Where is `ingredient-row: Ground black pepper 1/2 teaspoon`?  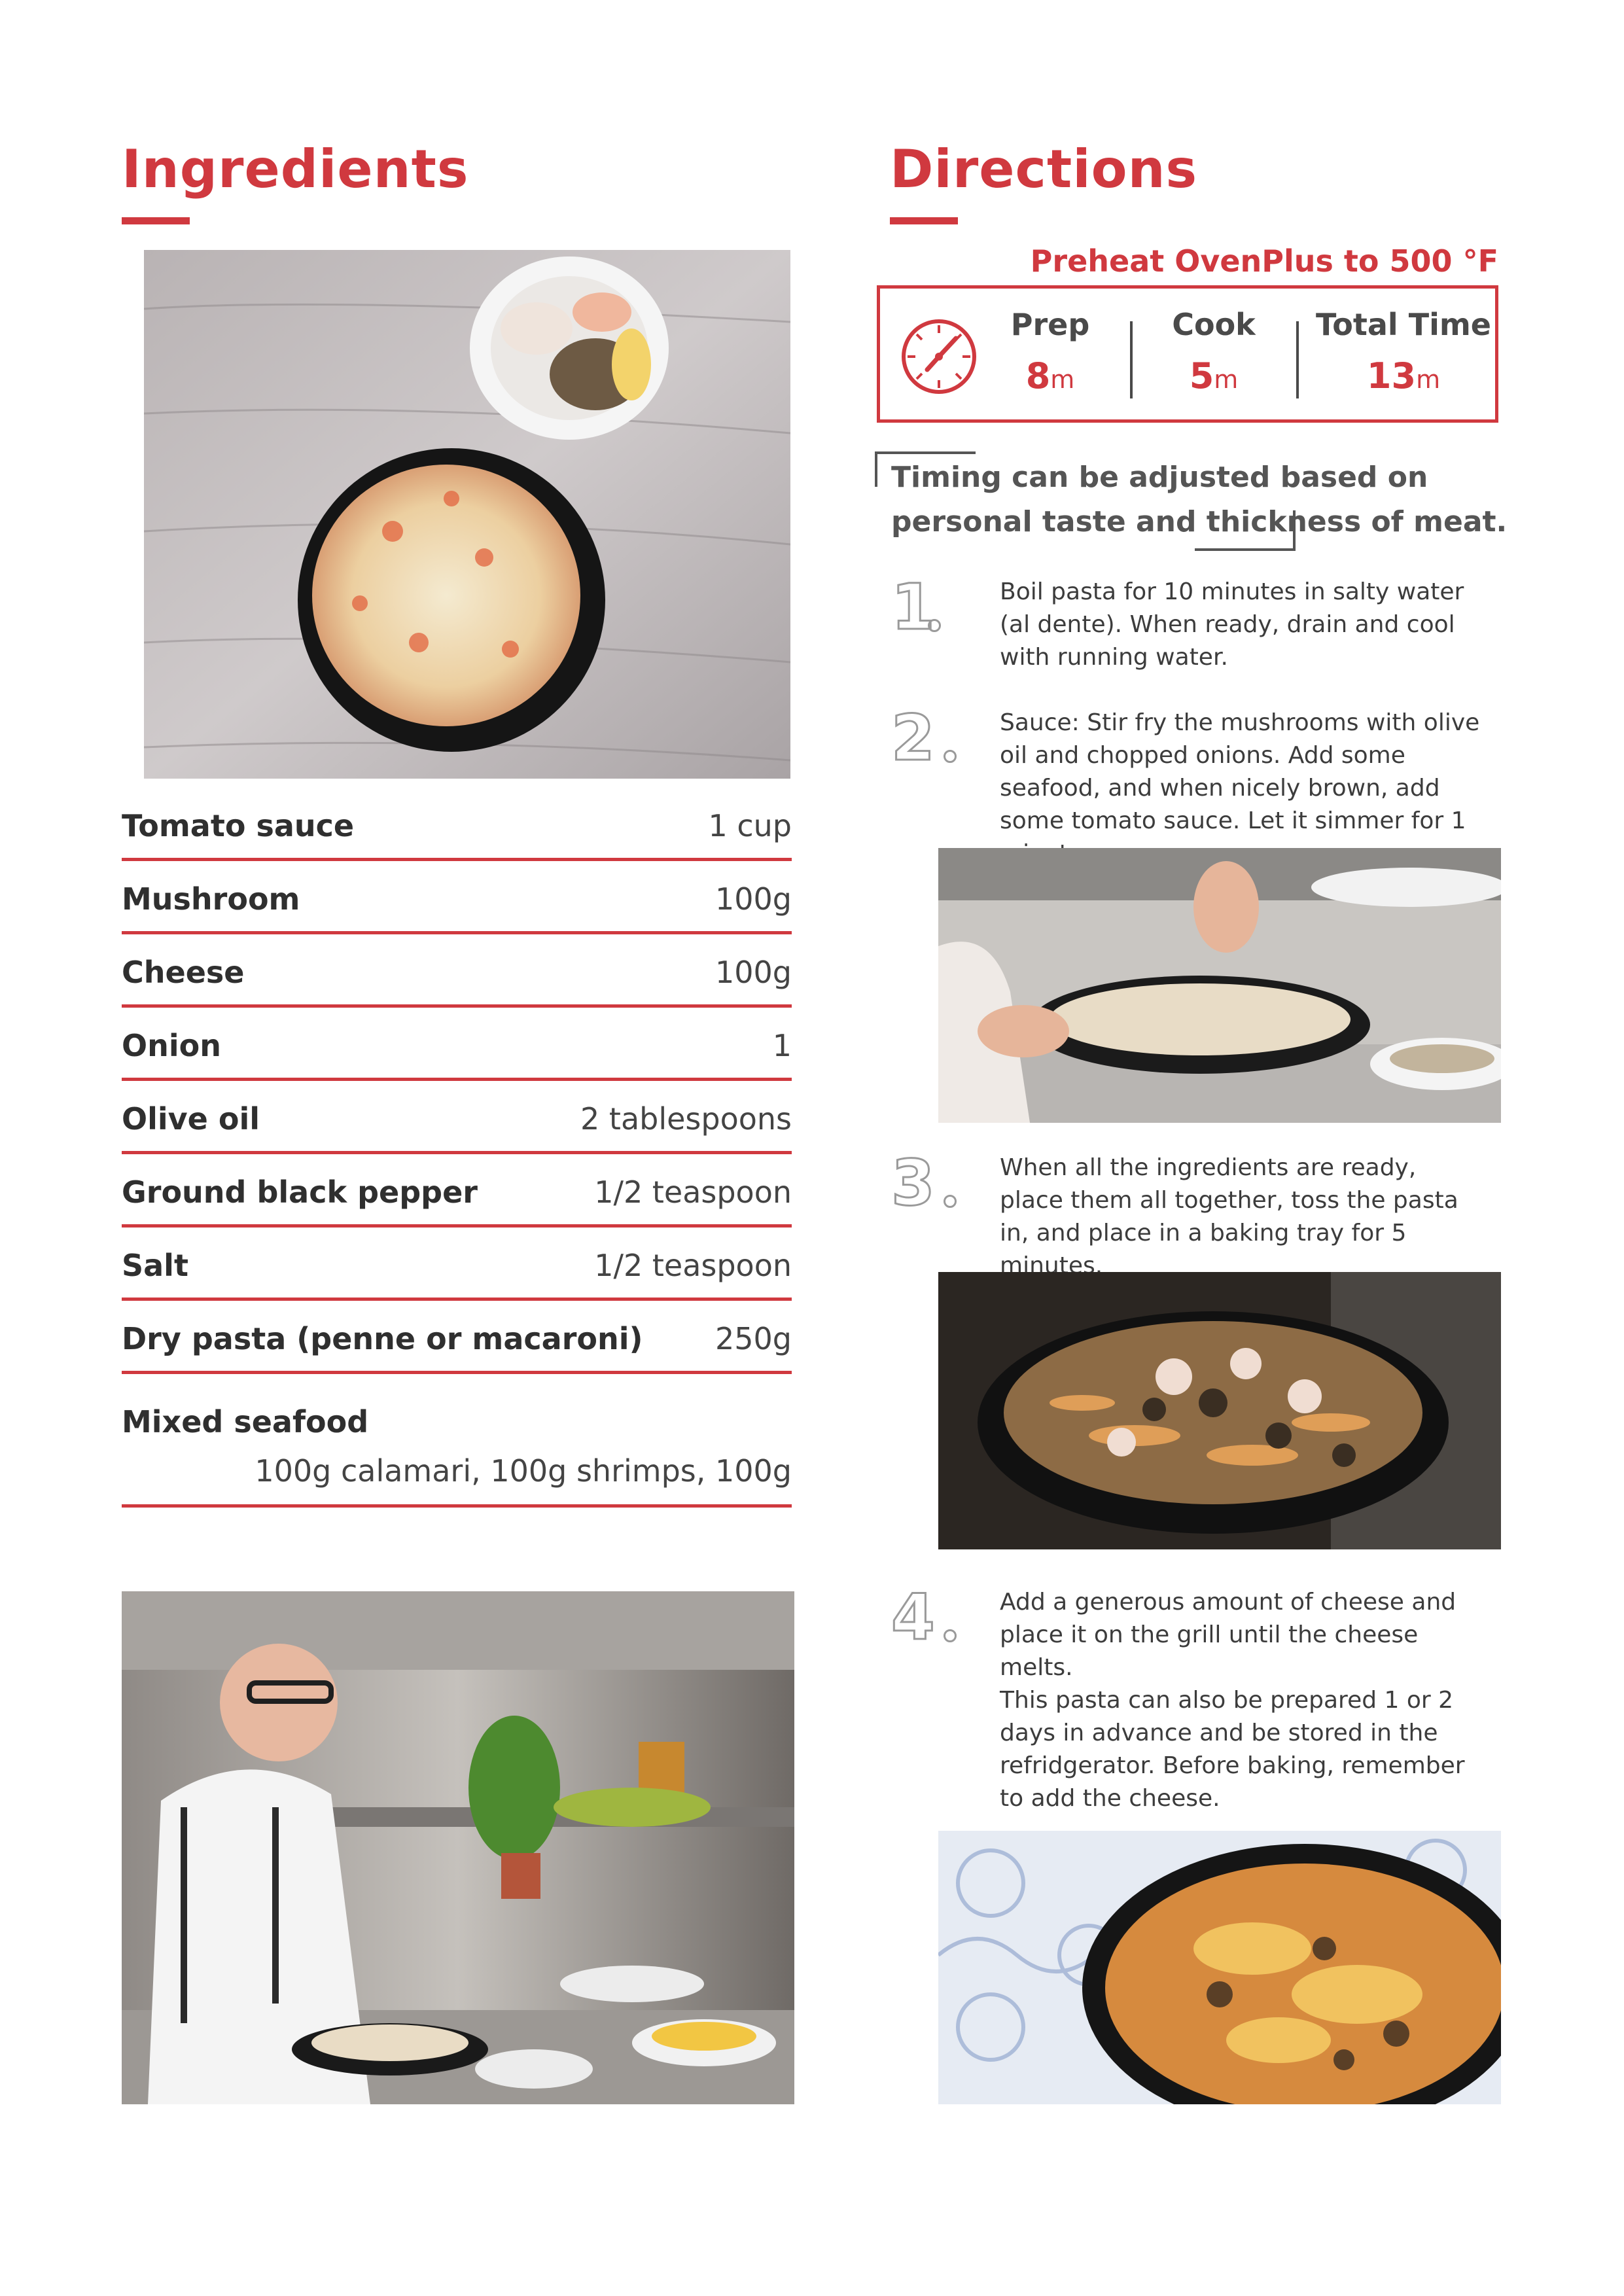
ingredient-row: Ground black pepper 1/2 teaspoon is located at coordinates (457, 1192).